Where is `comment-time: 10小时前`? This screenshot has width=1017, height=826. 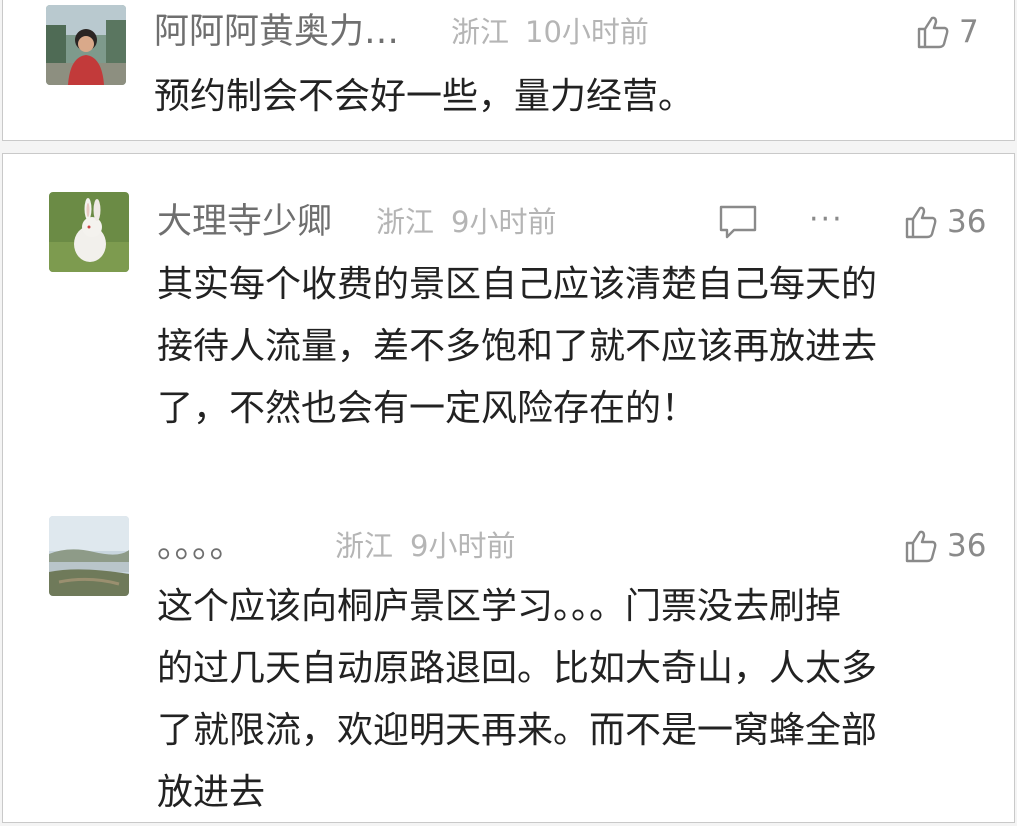
comment-time: 10小时前 is located at coordinates (587, 32).